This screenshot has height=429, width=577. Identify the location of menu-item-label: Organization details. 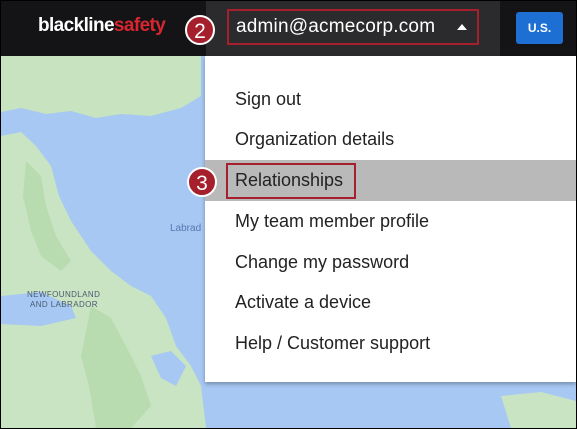
(315, 139).